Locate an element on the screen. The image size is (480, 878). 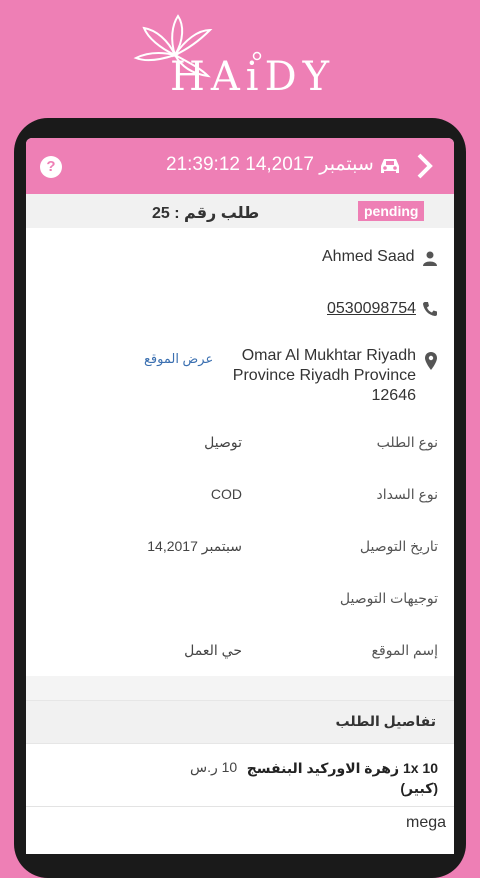
detail-label-payment: نوع السداد is located at coordinates (407, 494).